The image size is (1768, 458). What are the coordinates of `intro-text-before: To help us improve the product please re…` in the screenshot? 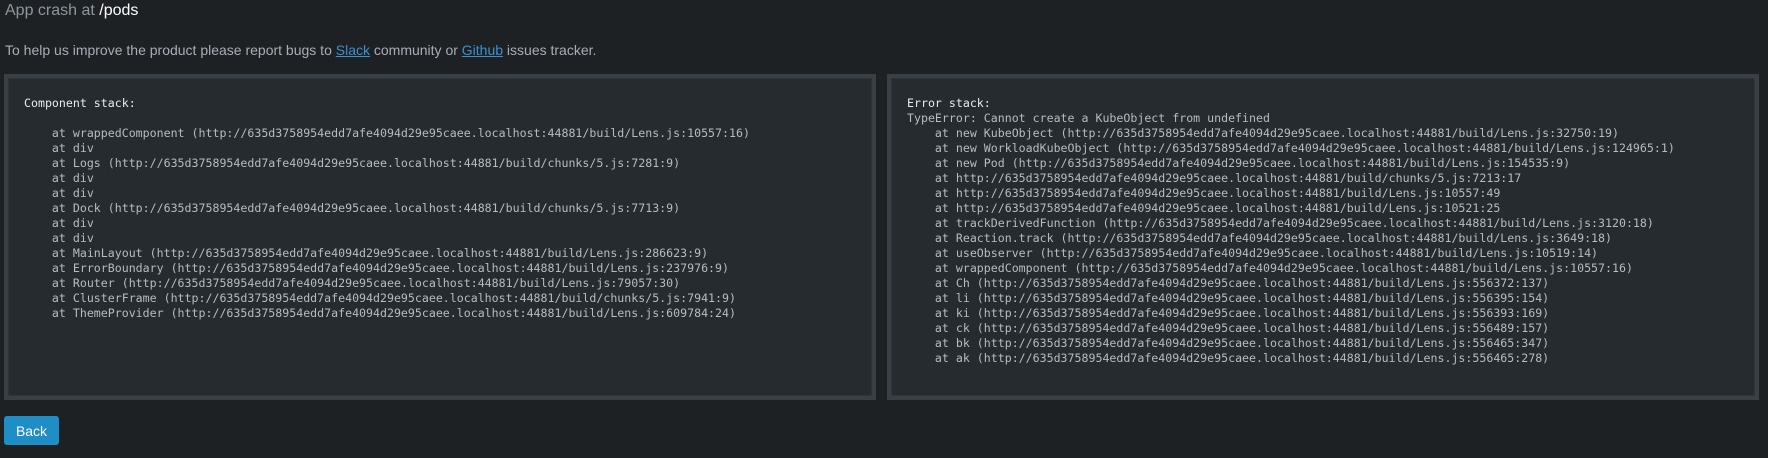 It's located at (170, 50).